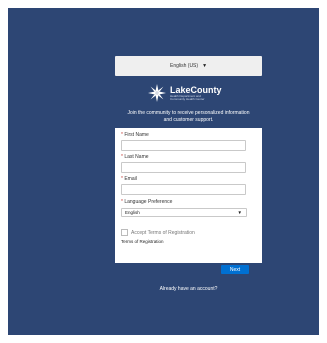  Describe the element at coordinates (188, 120) in the screenshot. I see `intro-line2: and customer support.` at that location.